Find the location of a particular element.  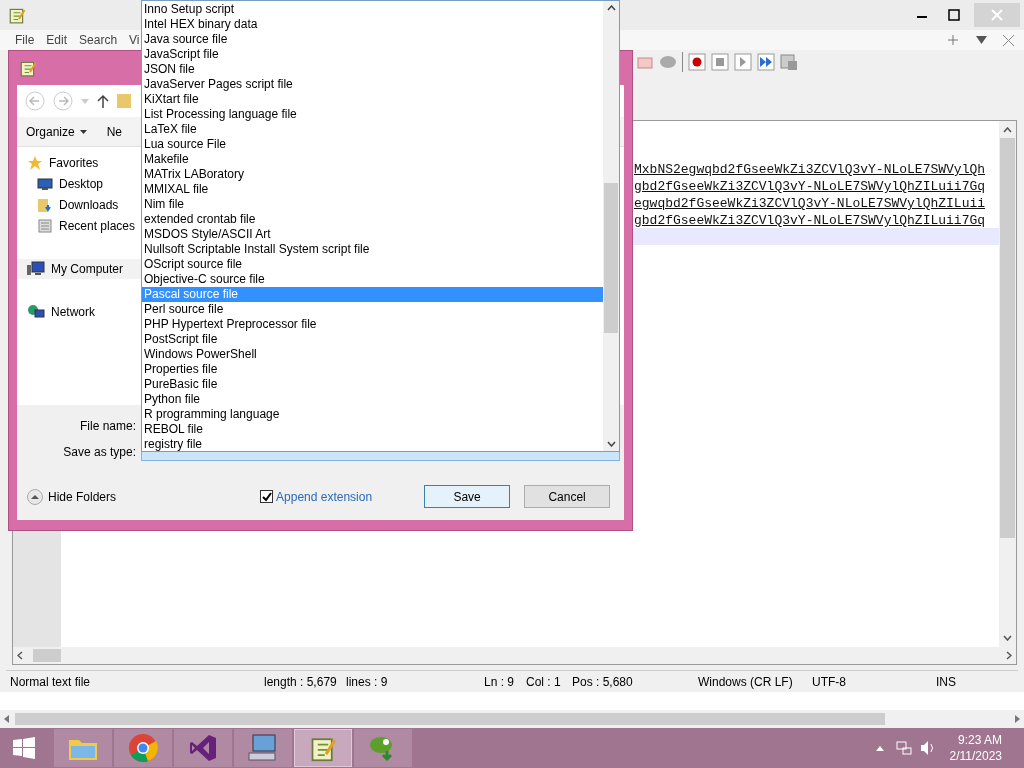

nav-item: My Computer is located at coordinates (79, 269).